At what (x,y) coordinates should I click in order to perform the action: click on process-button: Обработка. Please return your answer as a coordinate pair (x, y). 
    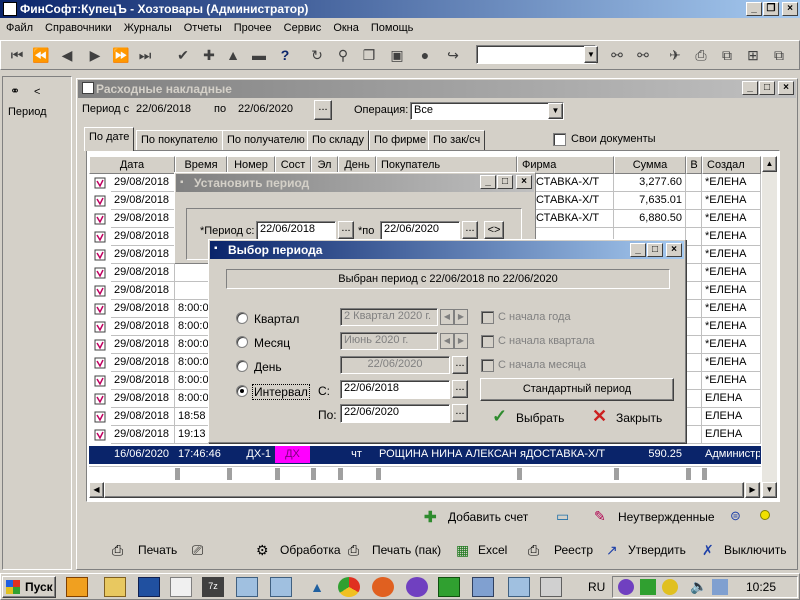
    Looking at the image, I should click on (310, 550).